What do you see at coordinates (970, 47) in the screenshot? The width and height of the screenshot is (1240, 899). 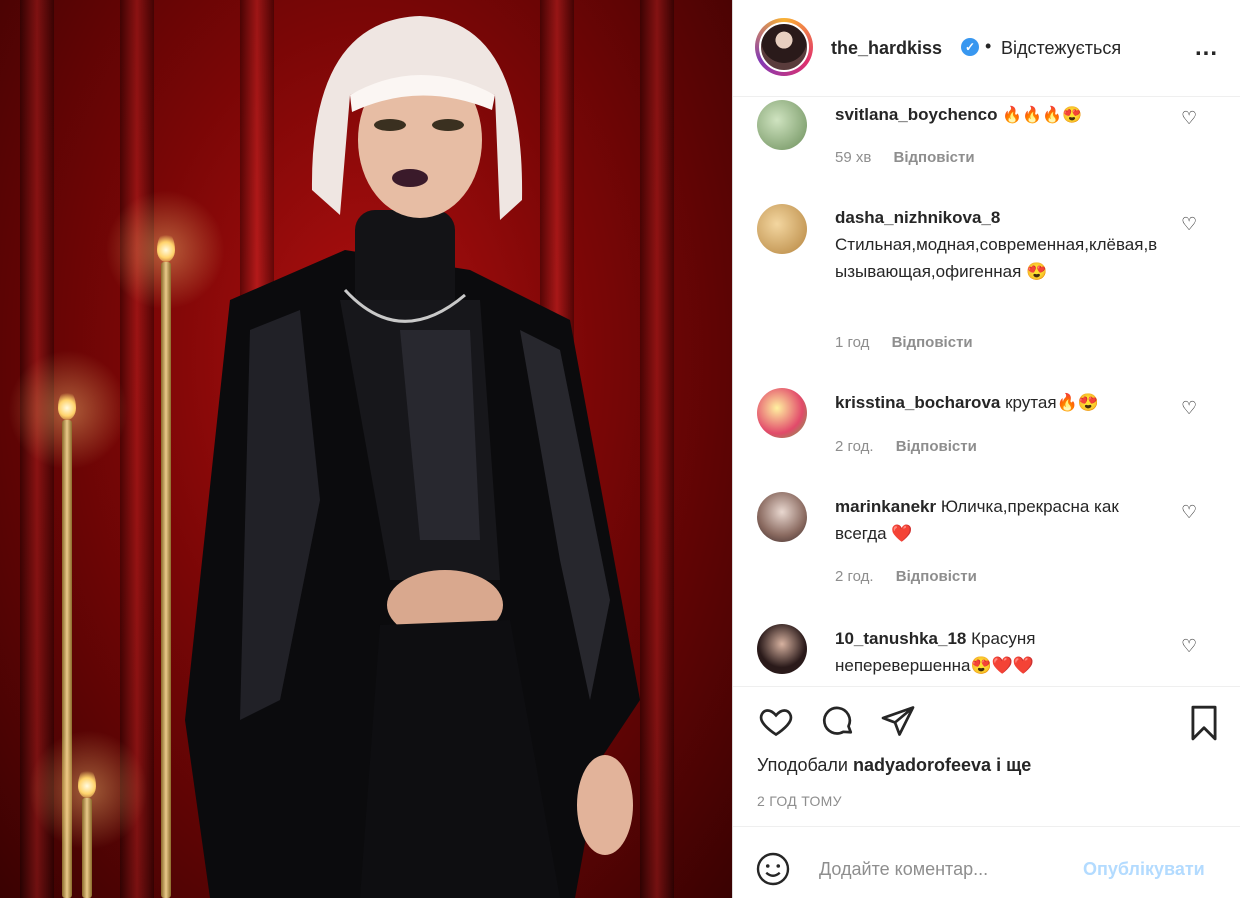 I see `verified-badge-icon: ✓` at bounding box center [970, 47].